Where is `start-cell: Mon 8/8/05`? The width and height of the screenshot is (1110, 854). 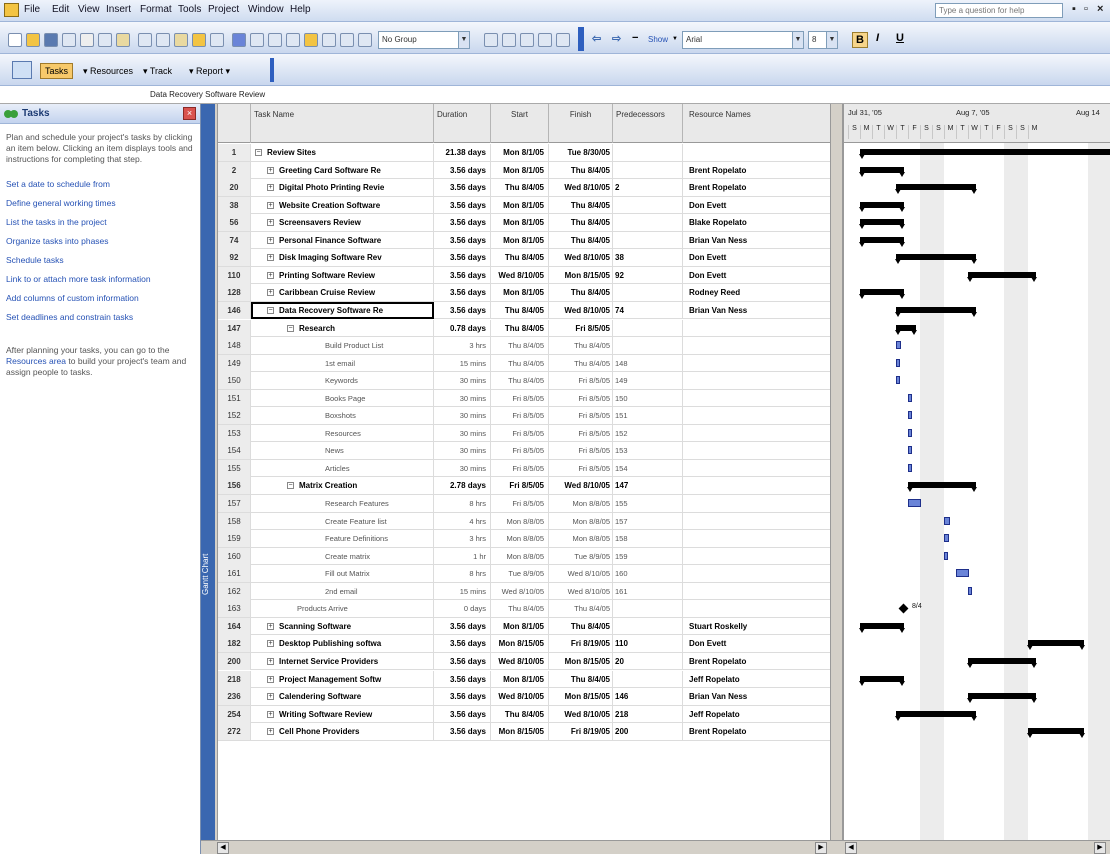
start-cell: Mon 8/8/05 is located at coordinates (520, 556).